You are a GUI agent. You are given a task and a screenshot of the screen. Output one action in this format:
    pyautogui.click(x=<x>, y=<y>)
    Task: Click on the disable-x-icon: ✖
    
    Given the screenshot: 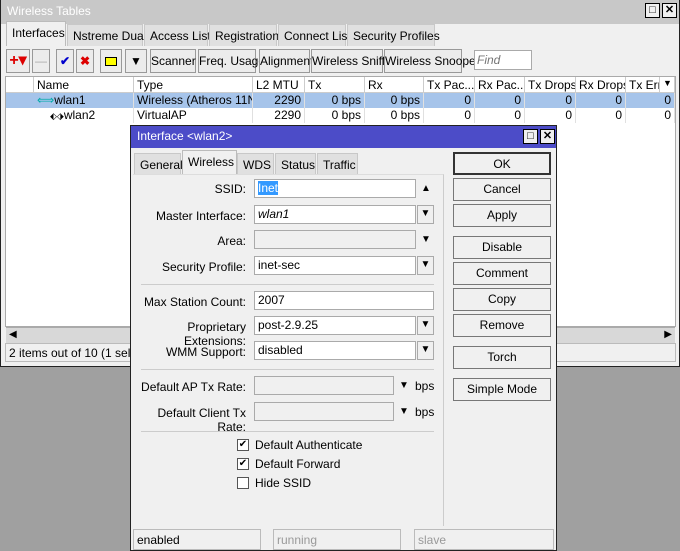 What is the action you would take?
    pyautogui.click(x=85, y=61)
    